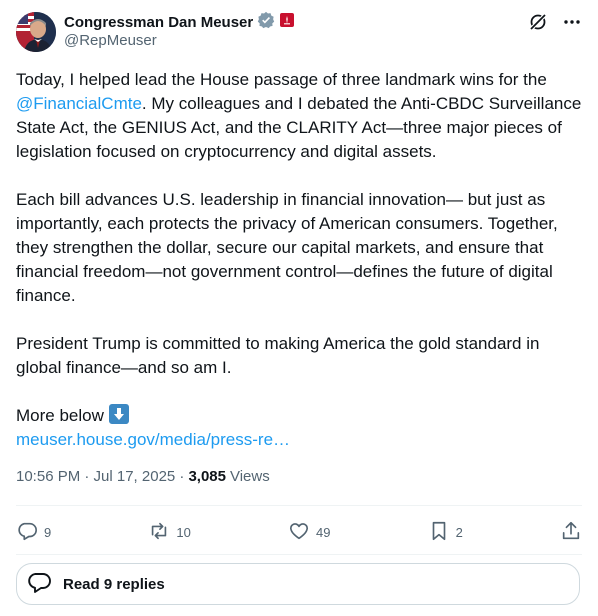 The width and height of the screenshot is (598, 616). I want to click on like-icon, so click(299, 532).